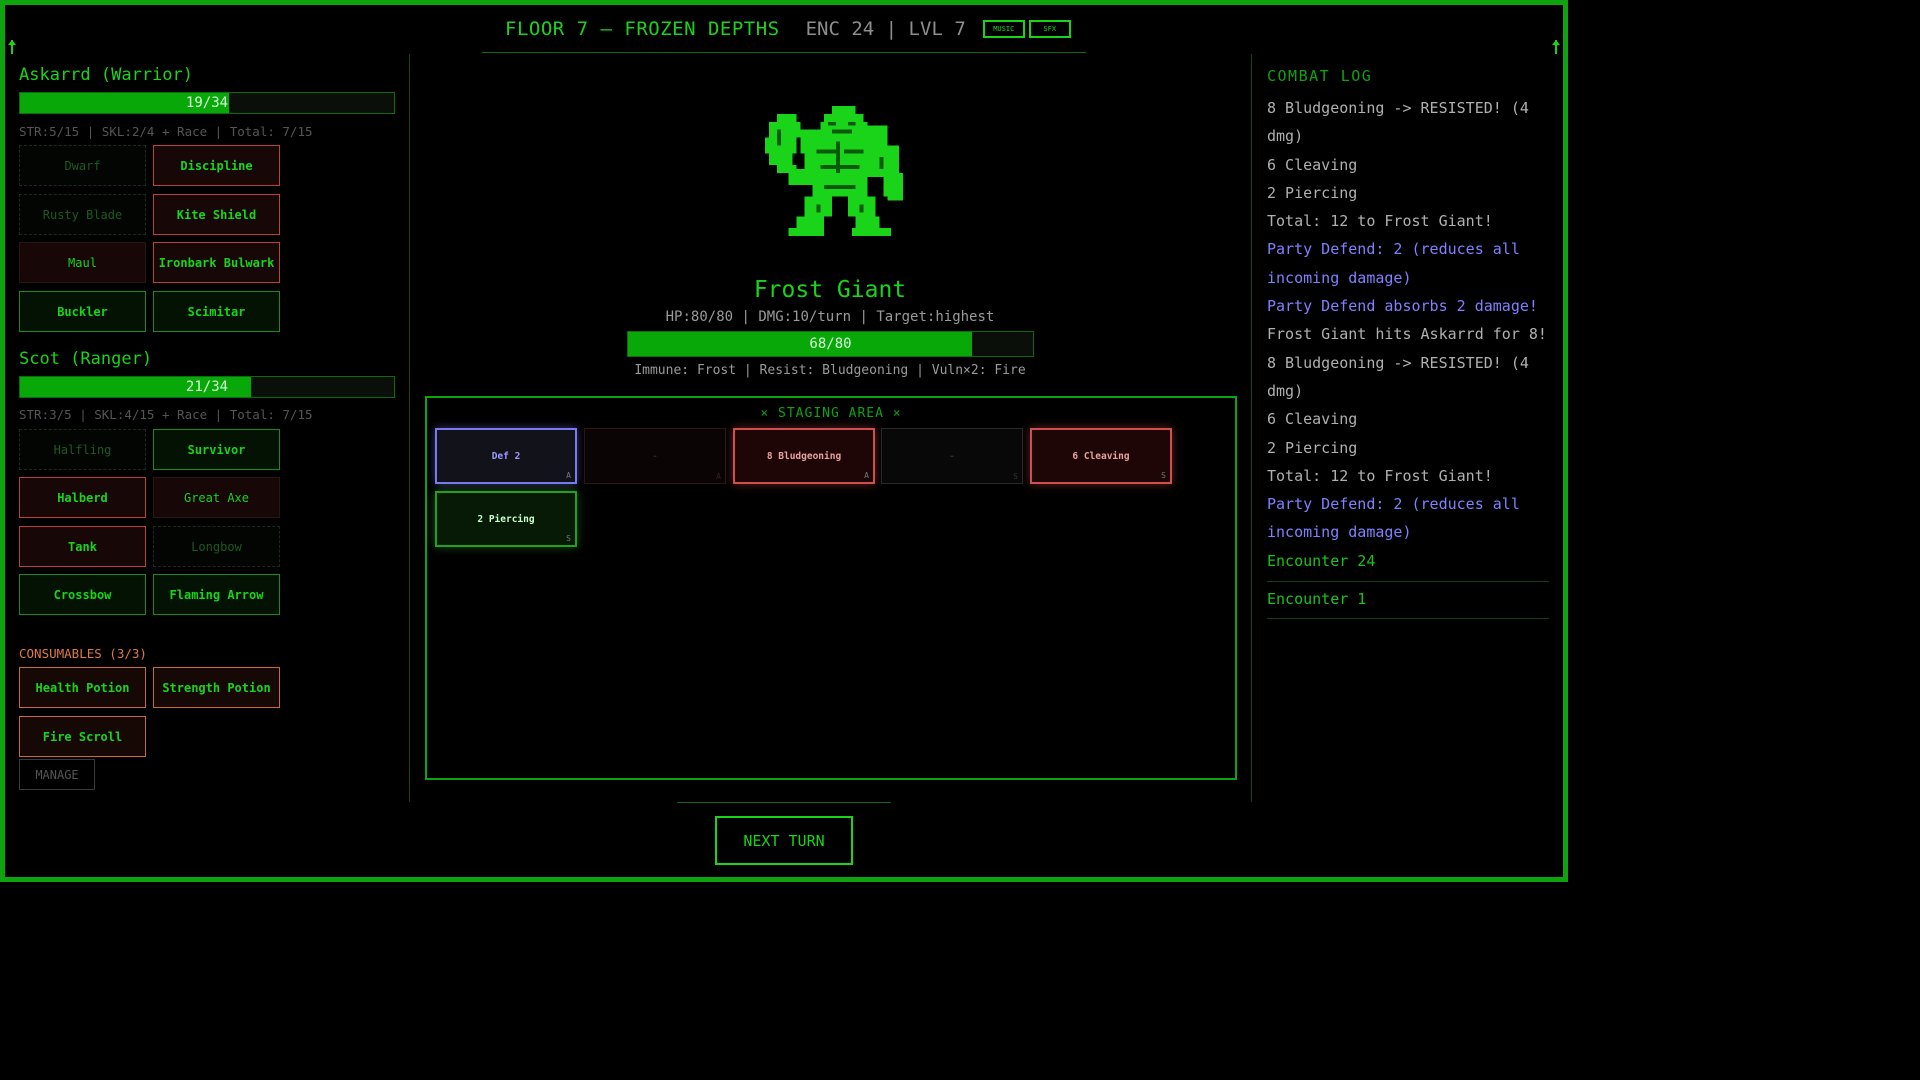 Image resolution: width=1920 pixels, height=1080 pixels. I want to click on card-survivor: Survivor, so click(216, 449).